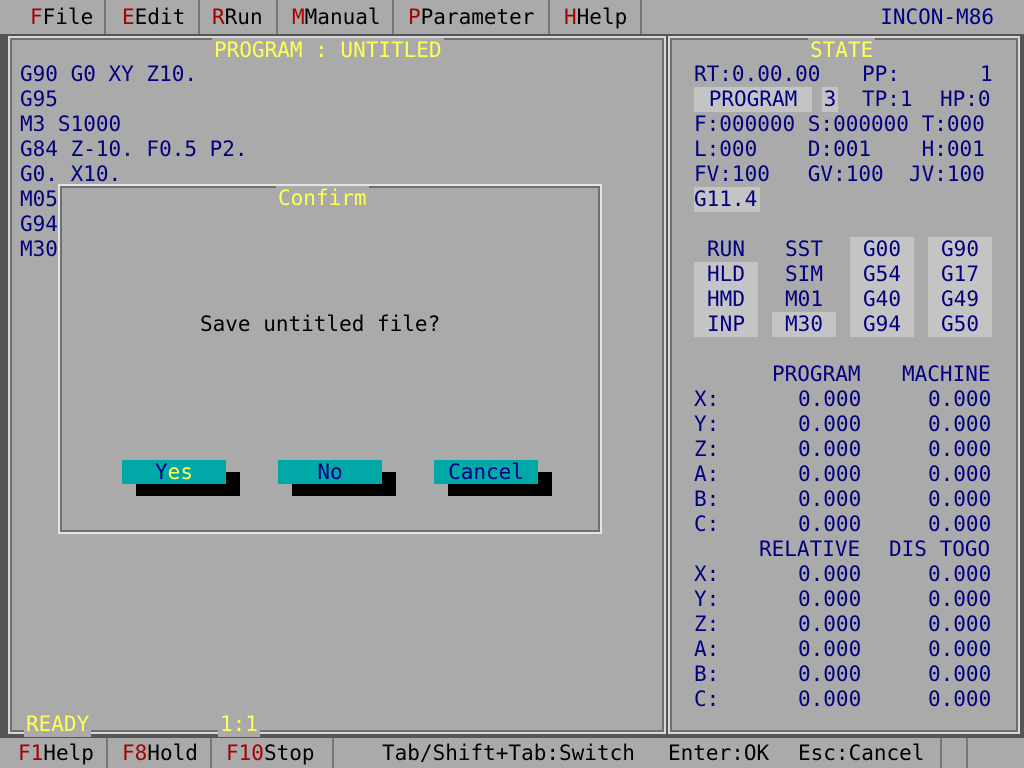 Image resolution: width=1024 pixels, height=768 pixels. What do you see at coordinates (58, 724) in the screenshot?
I see `ready-status: READY` at bounding box center [58, 724].